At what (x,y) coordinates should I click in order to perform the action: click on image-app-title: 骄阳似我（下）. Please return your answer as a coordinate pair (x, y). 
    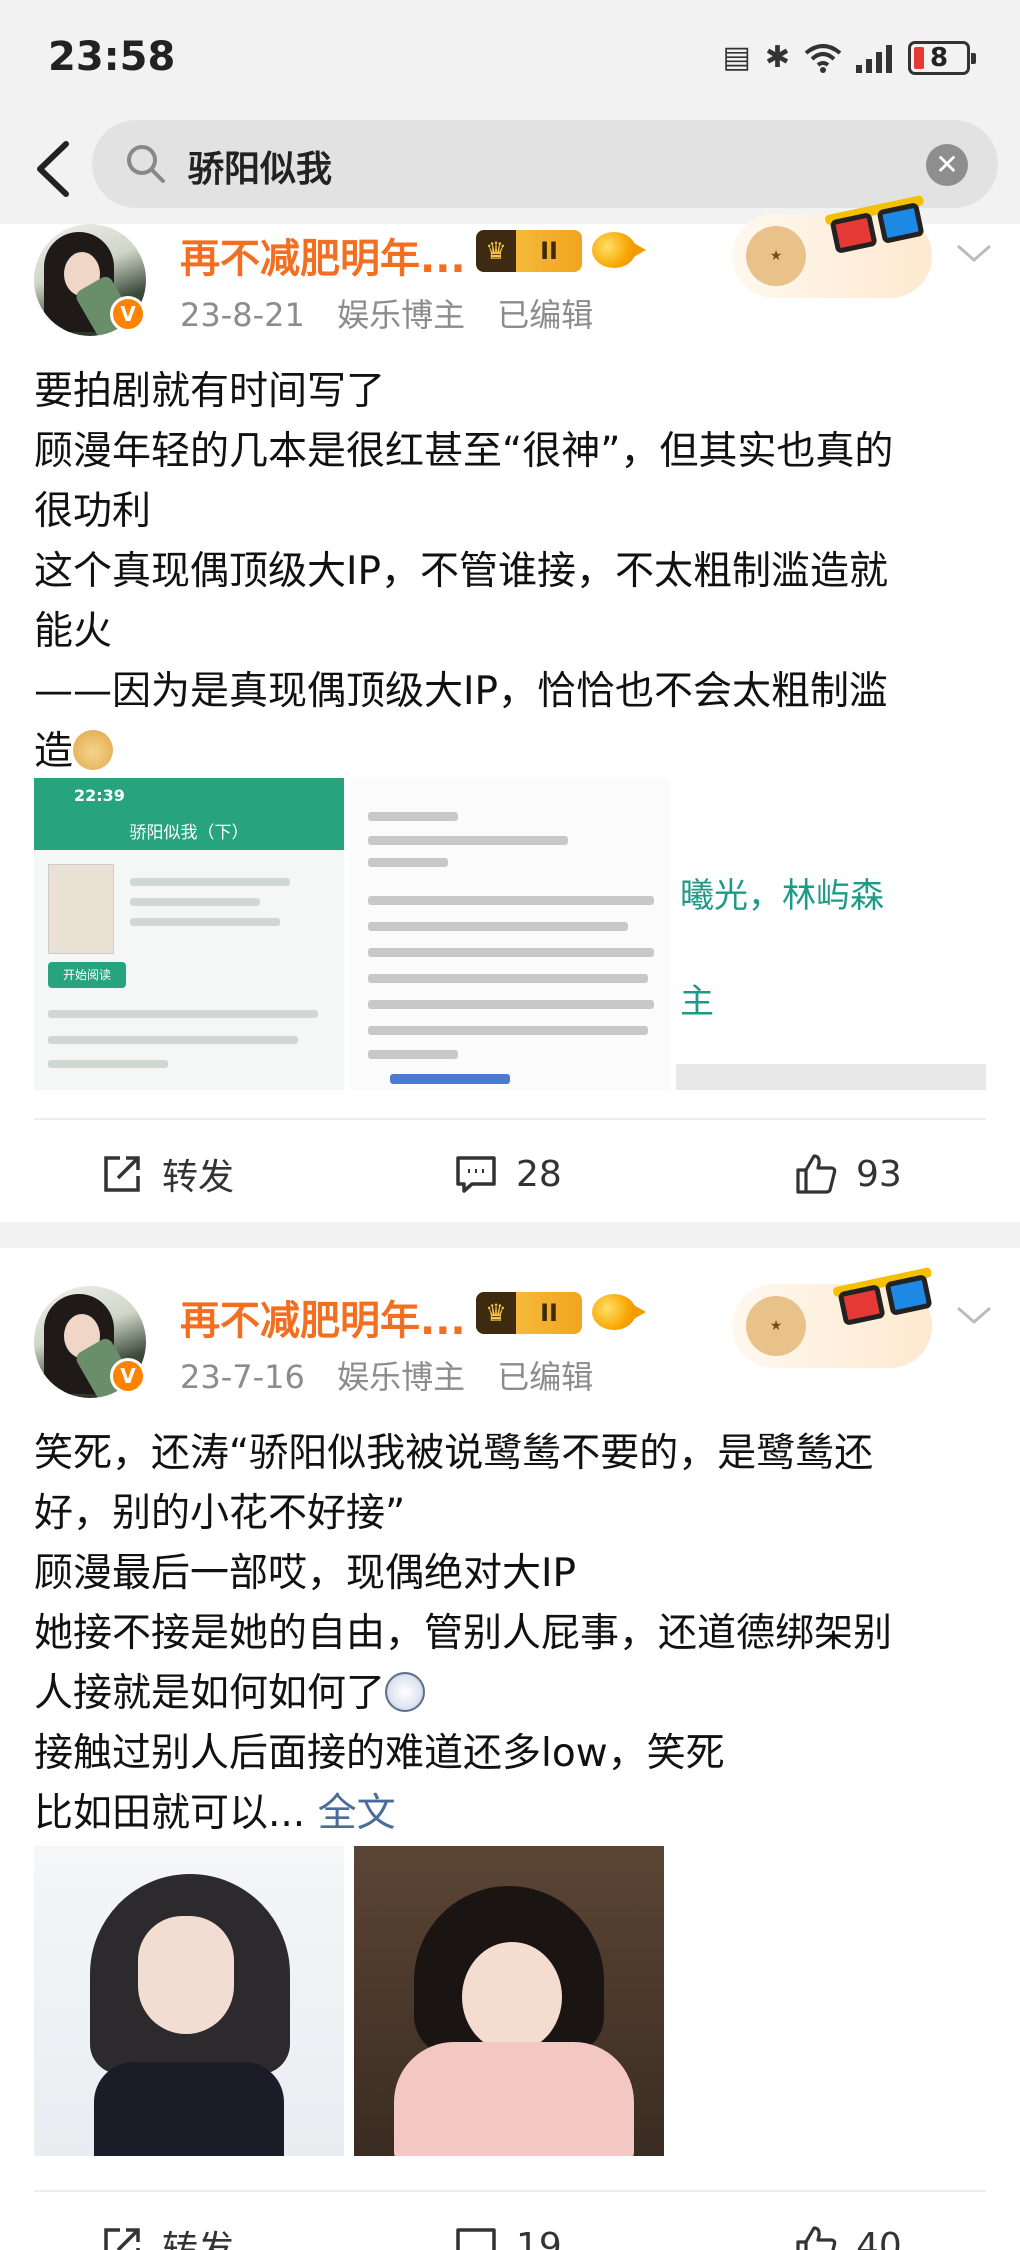
    Looking at the image, I should click on (189, 833).